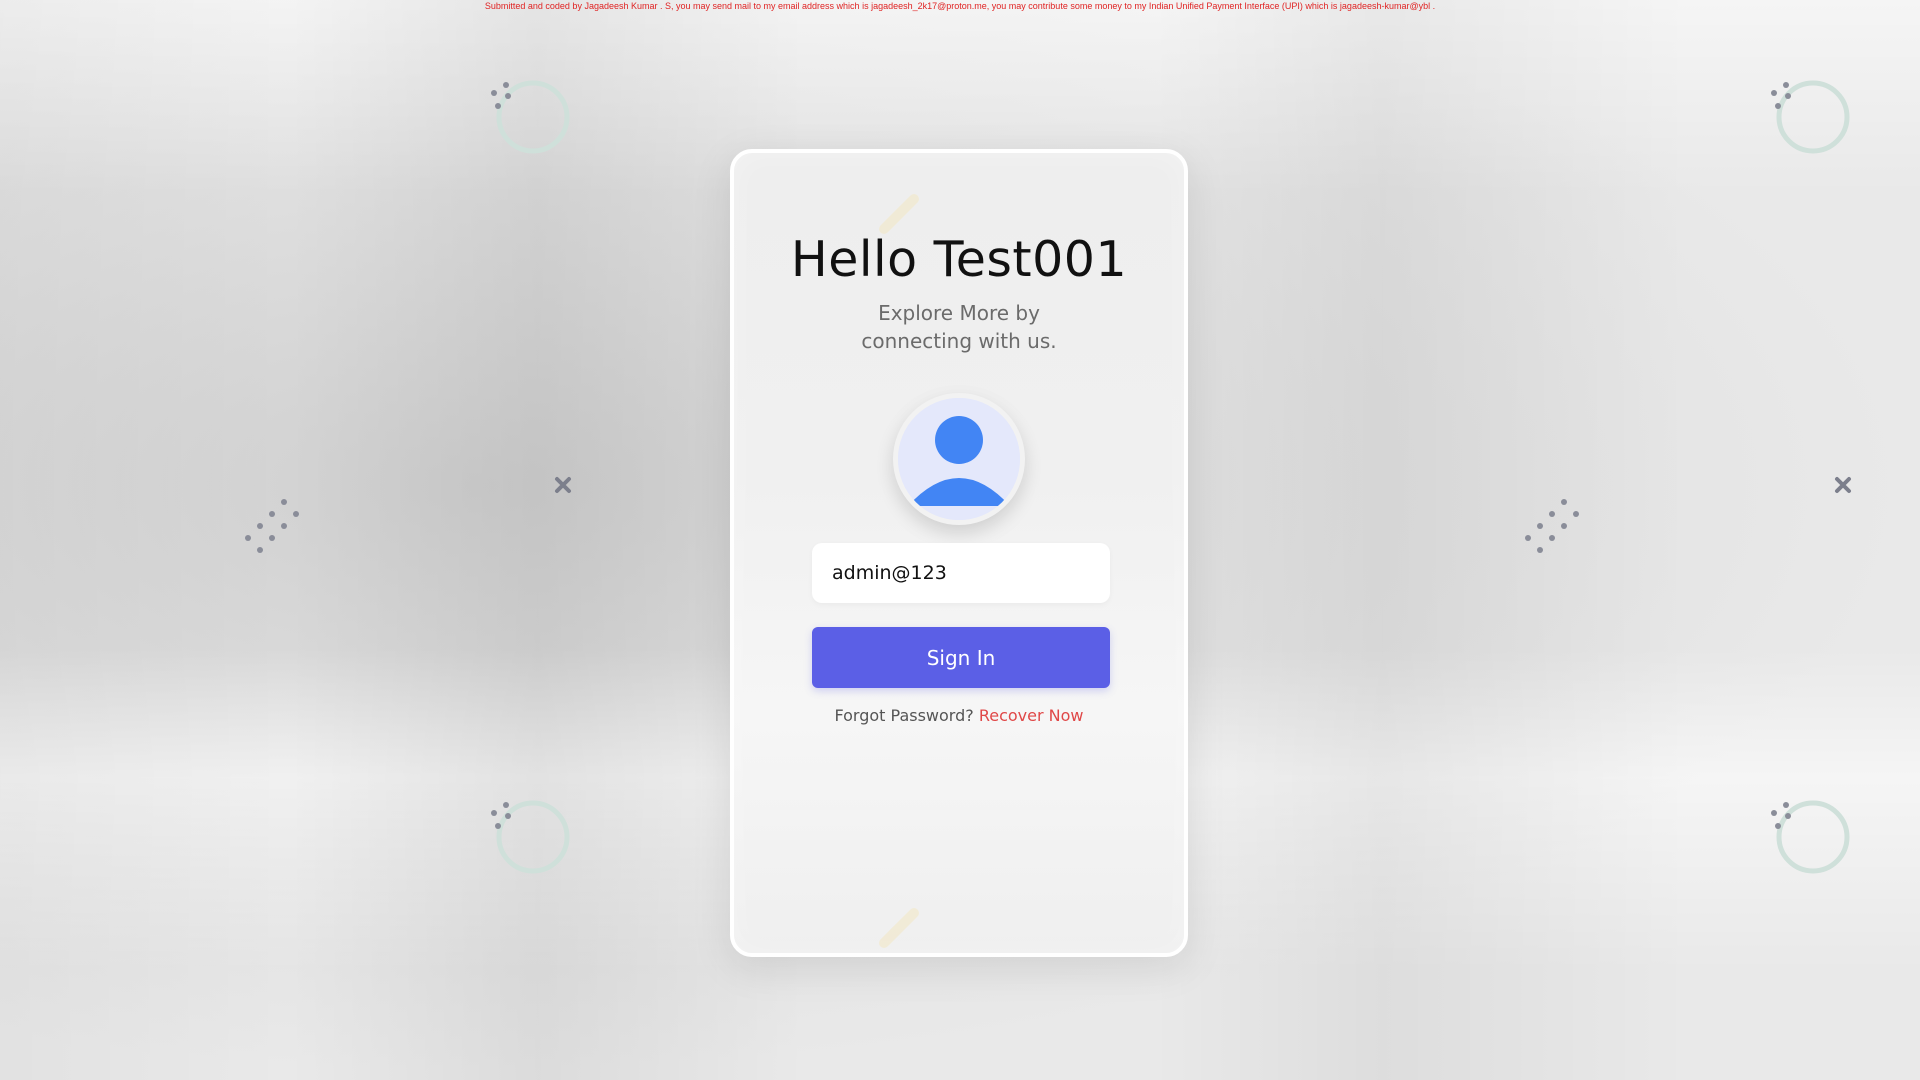 The width and height of the screenshot is (1920, 1080). I want to click on dots-decoration-left, so click(272, 526).